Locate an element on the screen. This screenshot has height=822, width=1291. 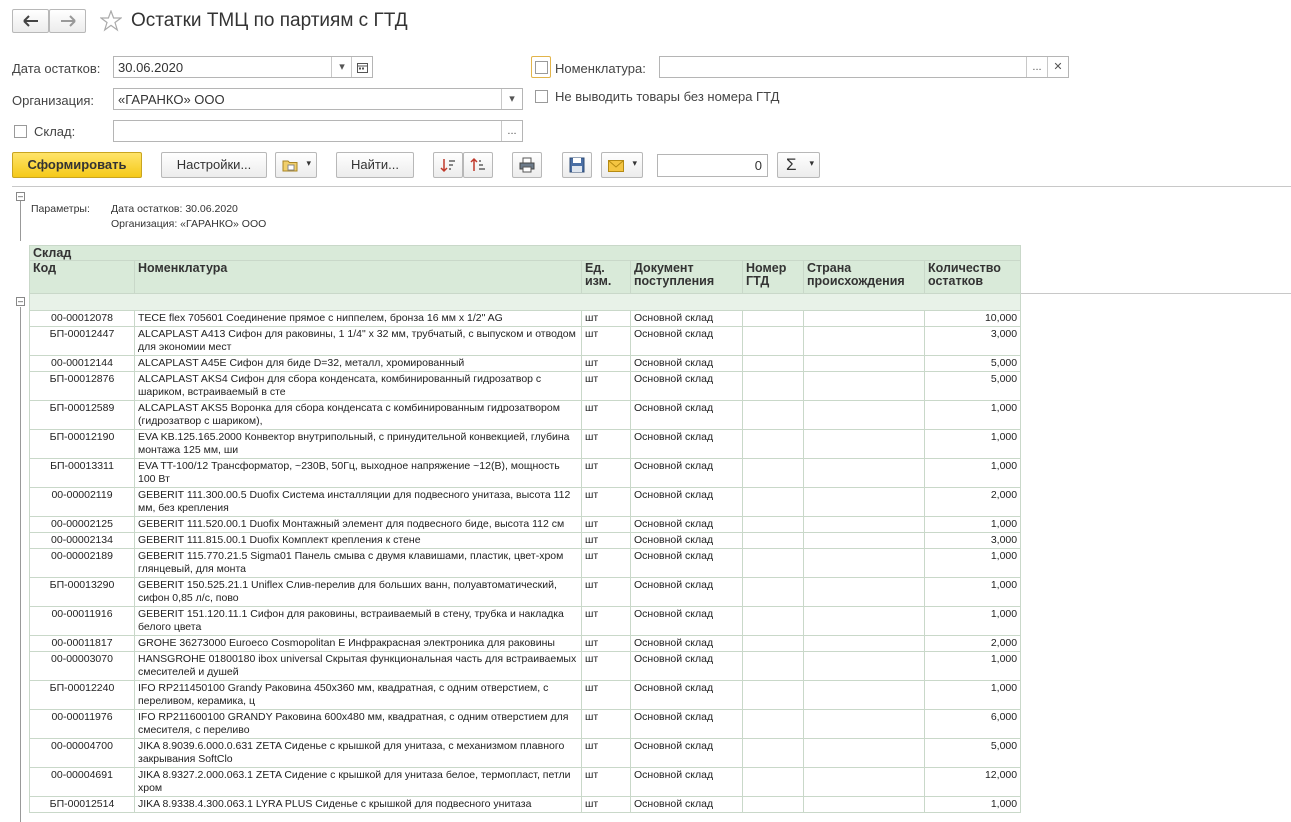
clear-icon: ✕ is located at coordinates (1057, 67).